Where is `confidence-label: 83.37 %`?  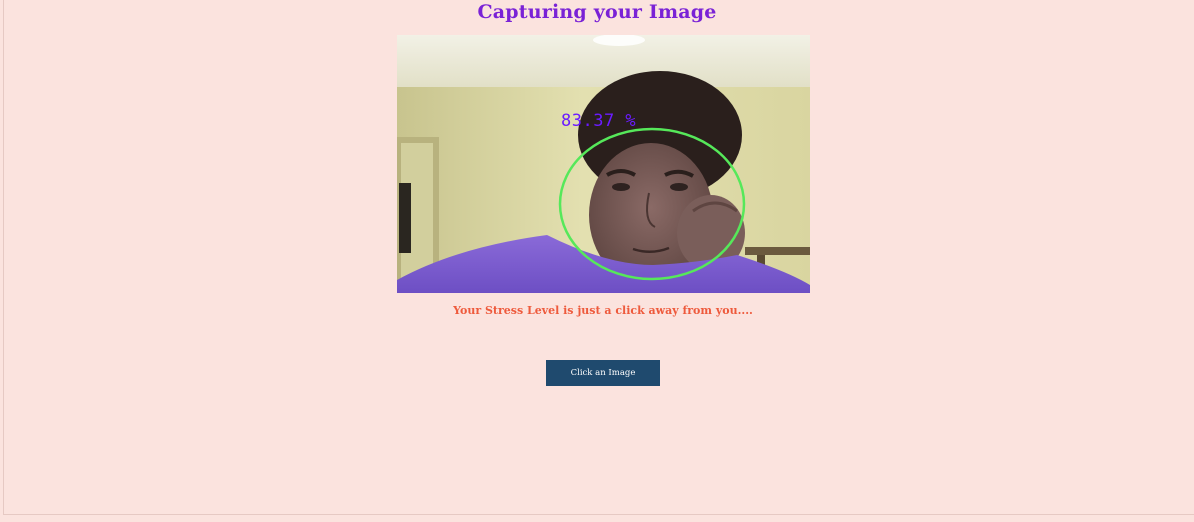 confidence-label: 83.37 % is located at coordinates (599, 121).